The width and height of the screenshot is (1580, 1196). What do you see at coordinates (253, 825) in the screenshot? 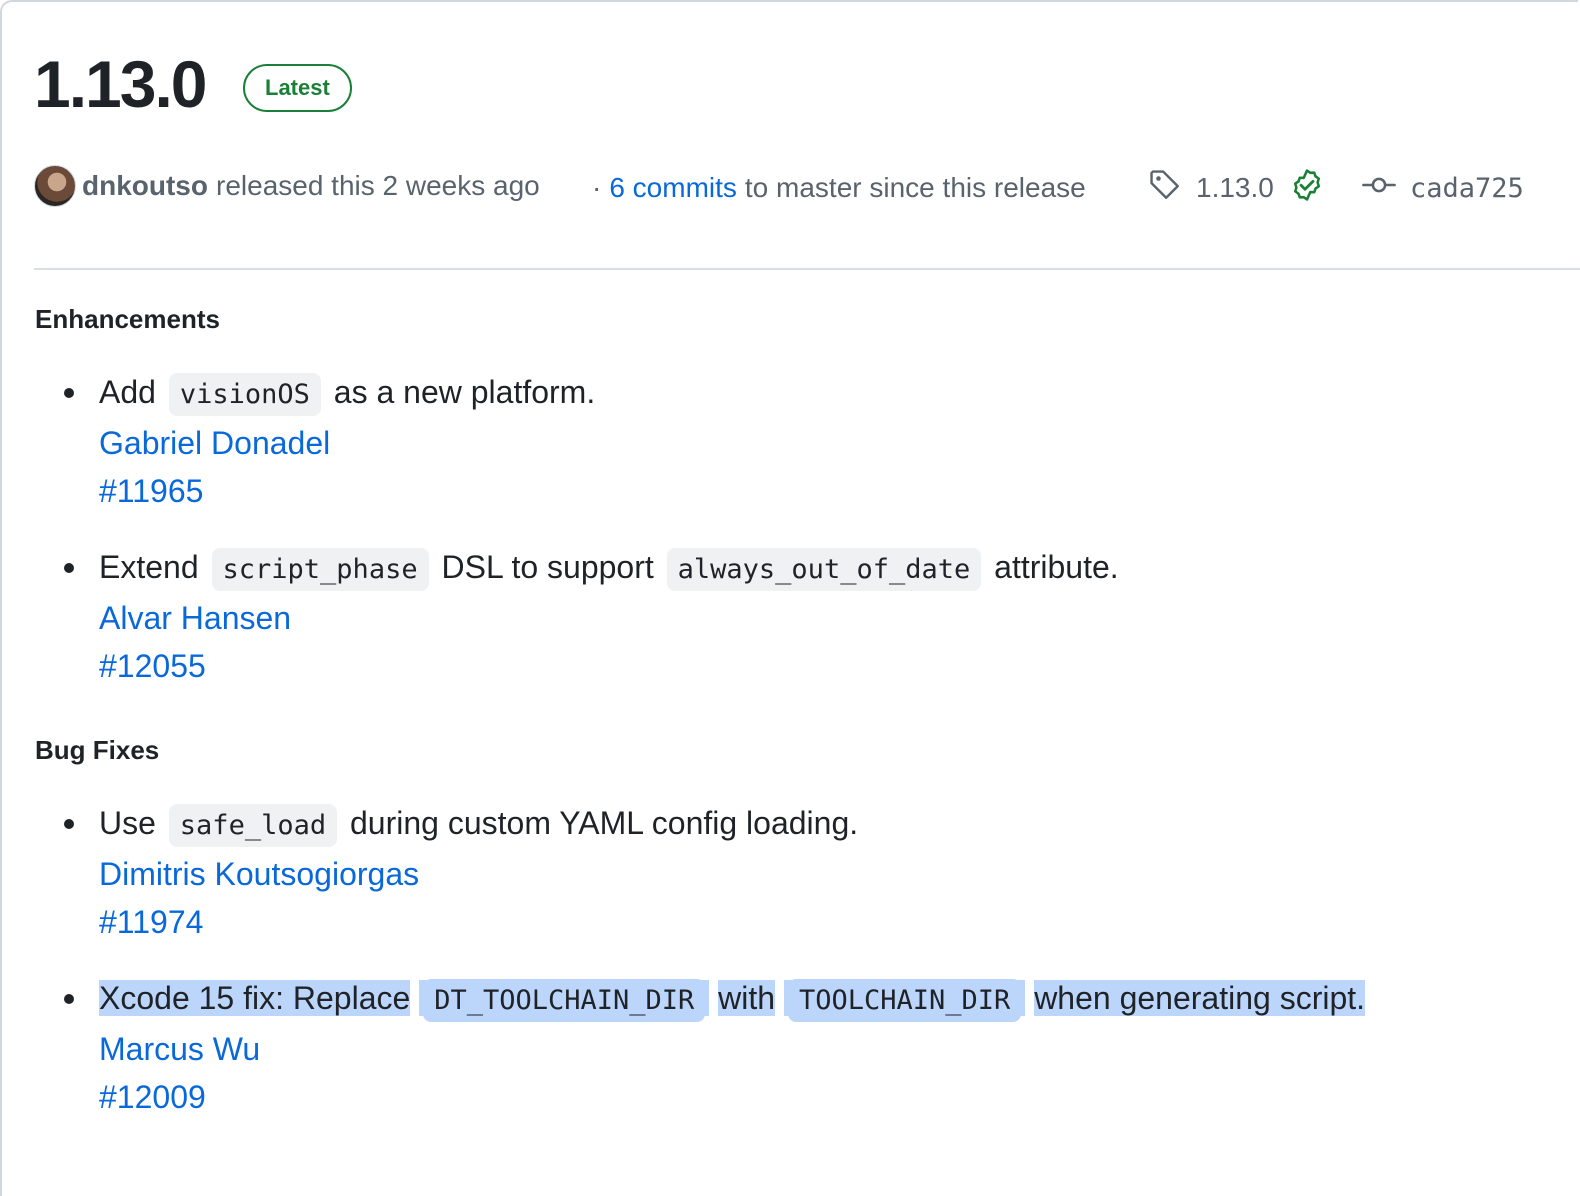
I see `code-snippet: safe_load` at bounding box center [253, 825].